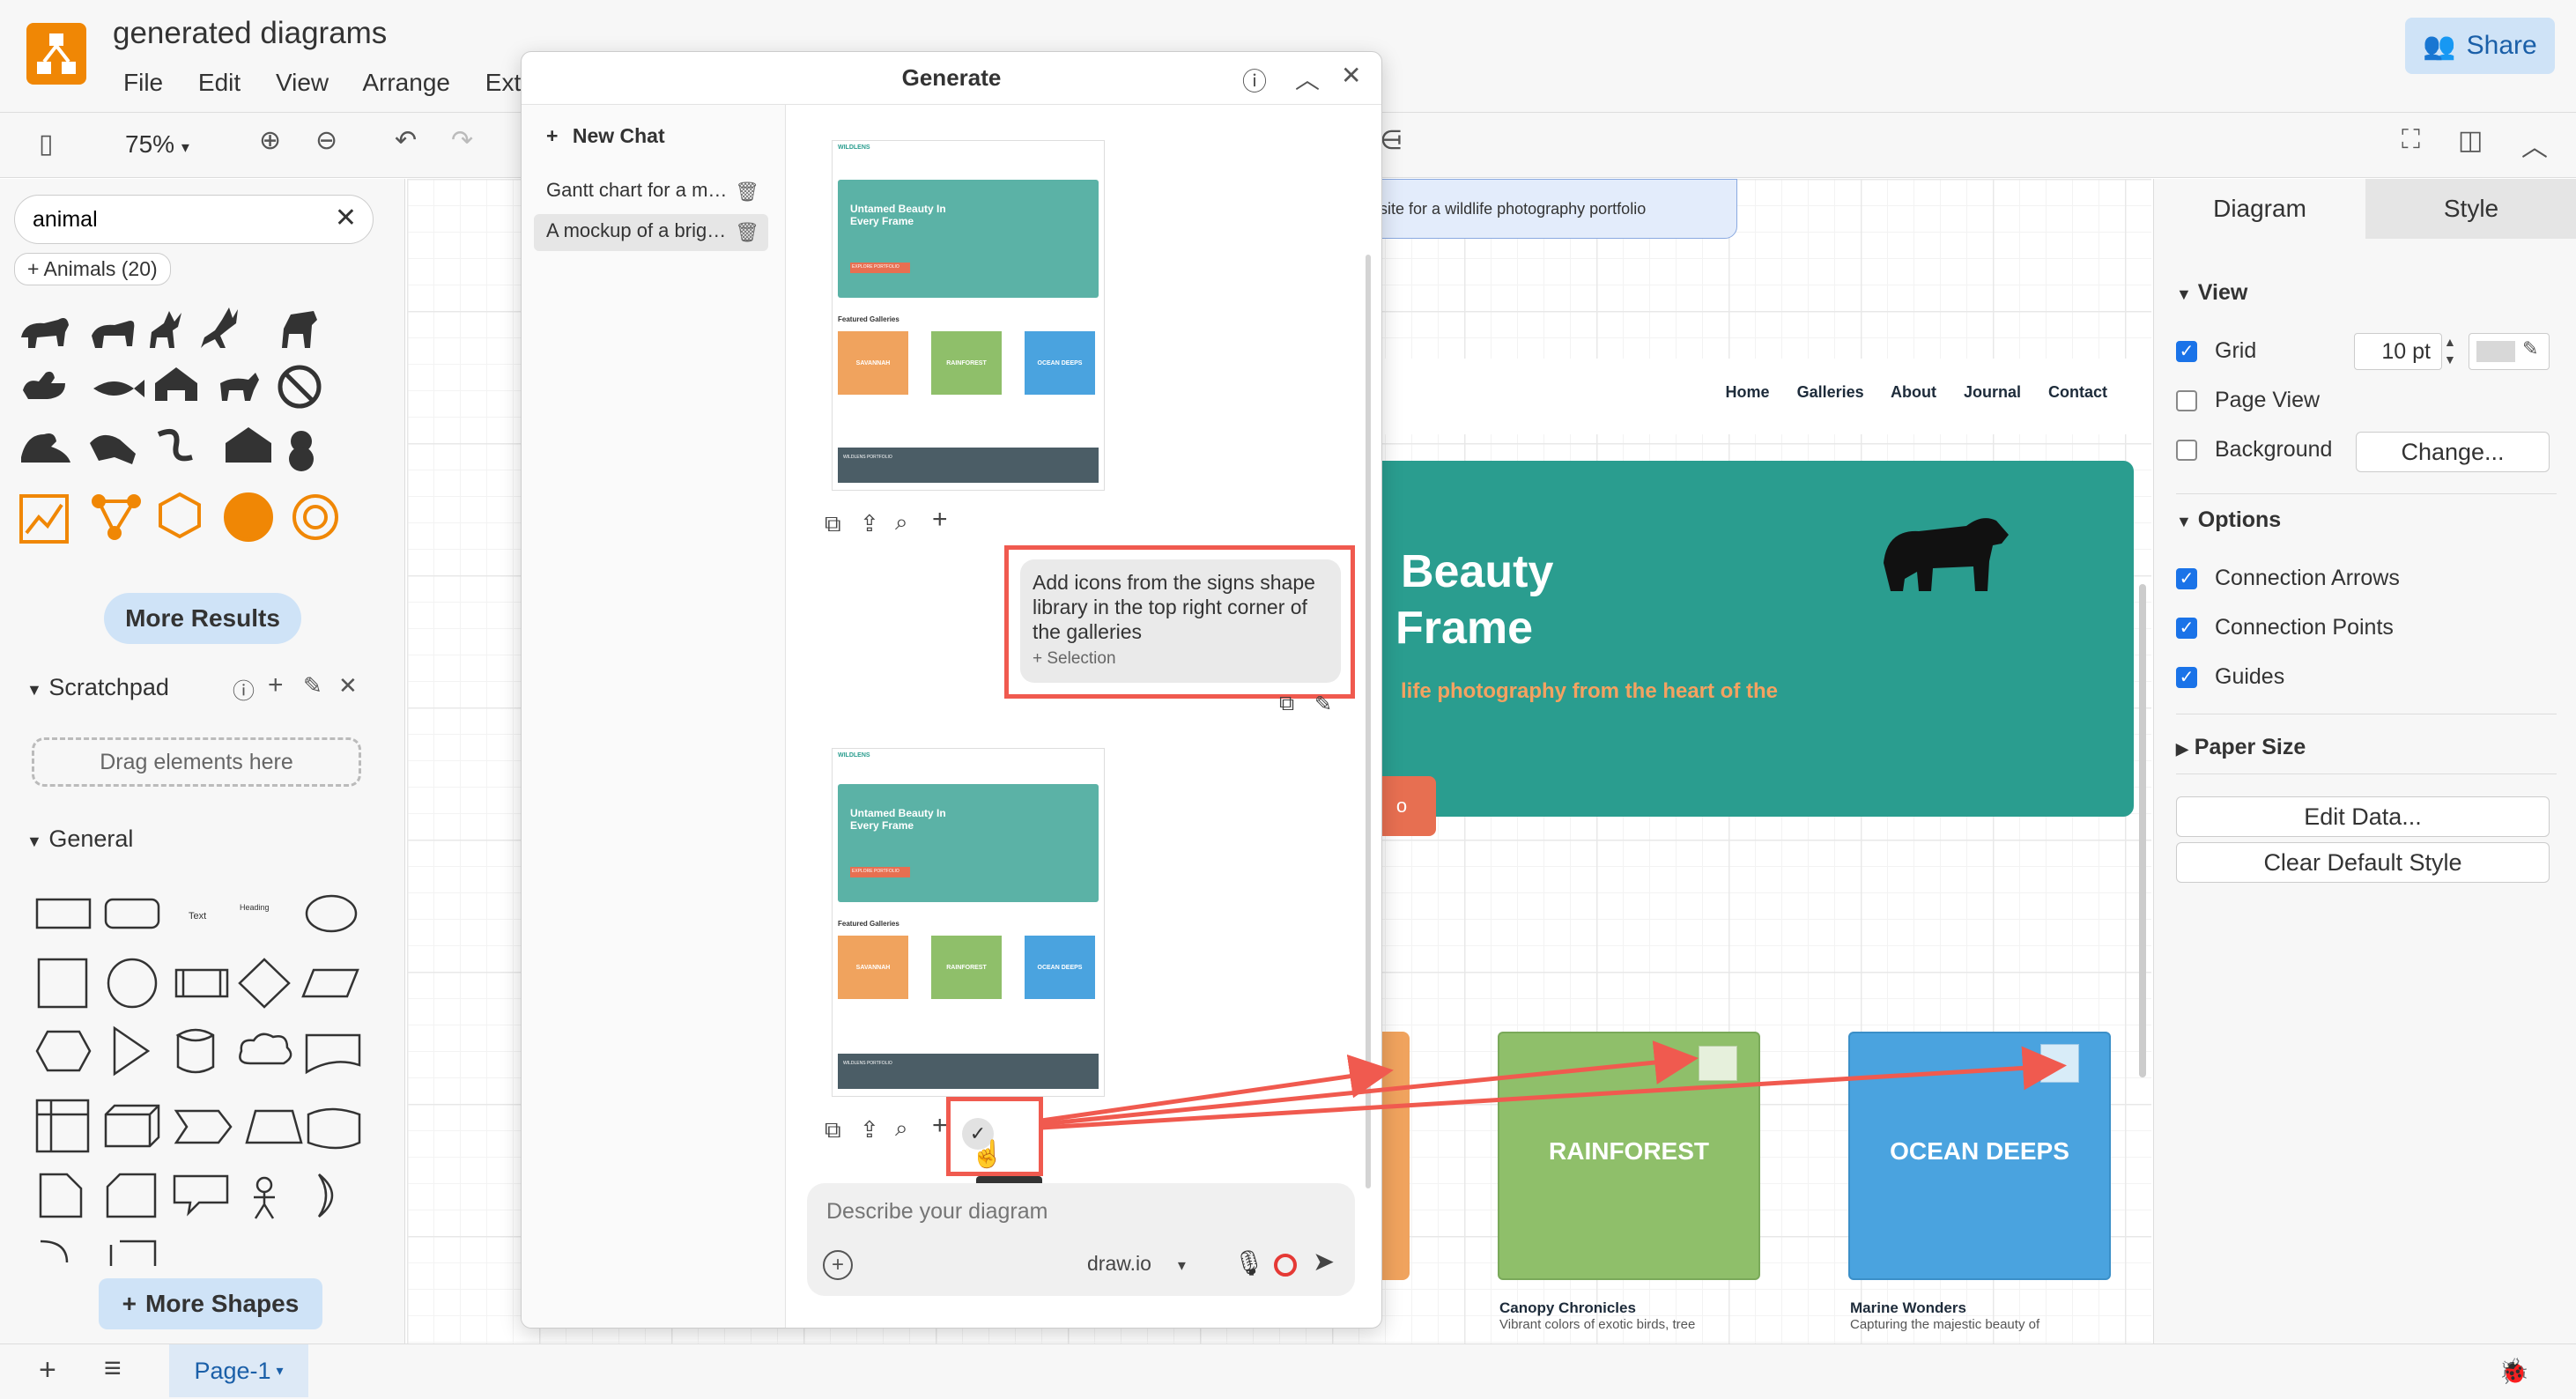 The width and height of the screenshot is (2576, 1399). I want to click on rounded-rect-shape, so click(132, 913).